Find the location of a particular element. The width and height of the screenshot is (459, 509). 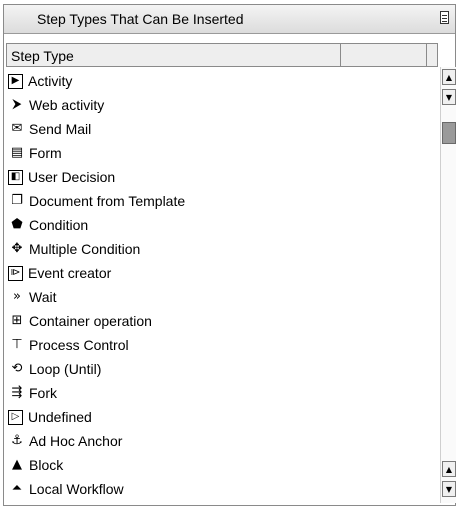

vertical-scrollbar: ▲ ▼ ▲ ▼ is located at coordinates (448, 285).